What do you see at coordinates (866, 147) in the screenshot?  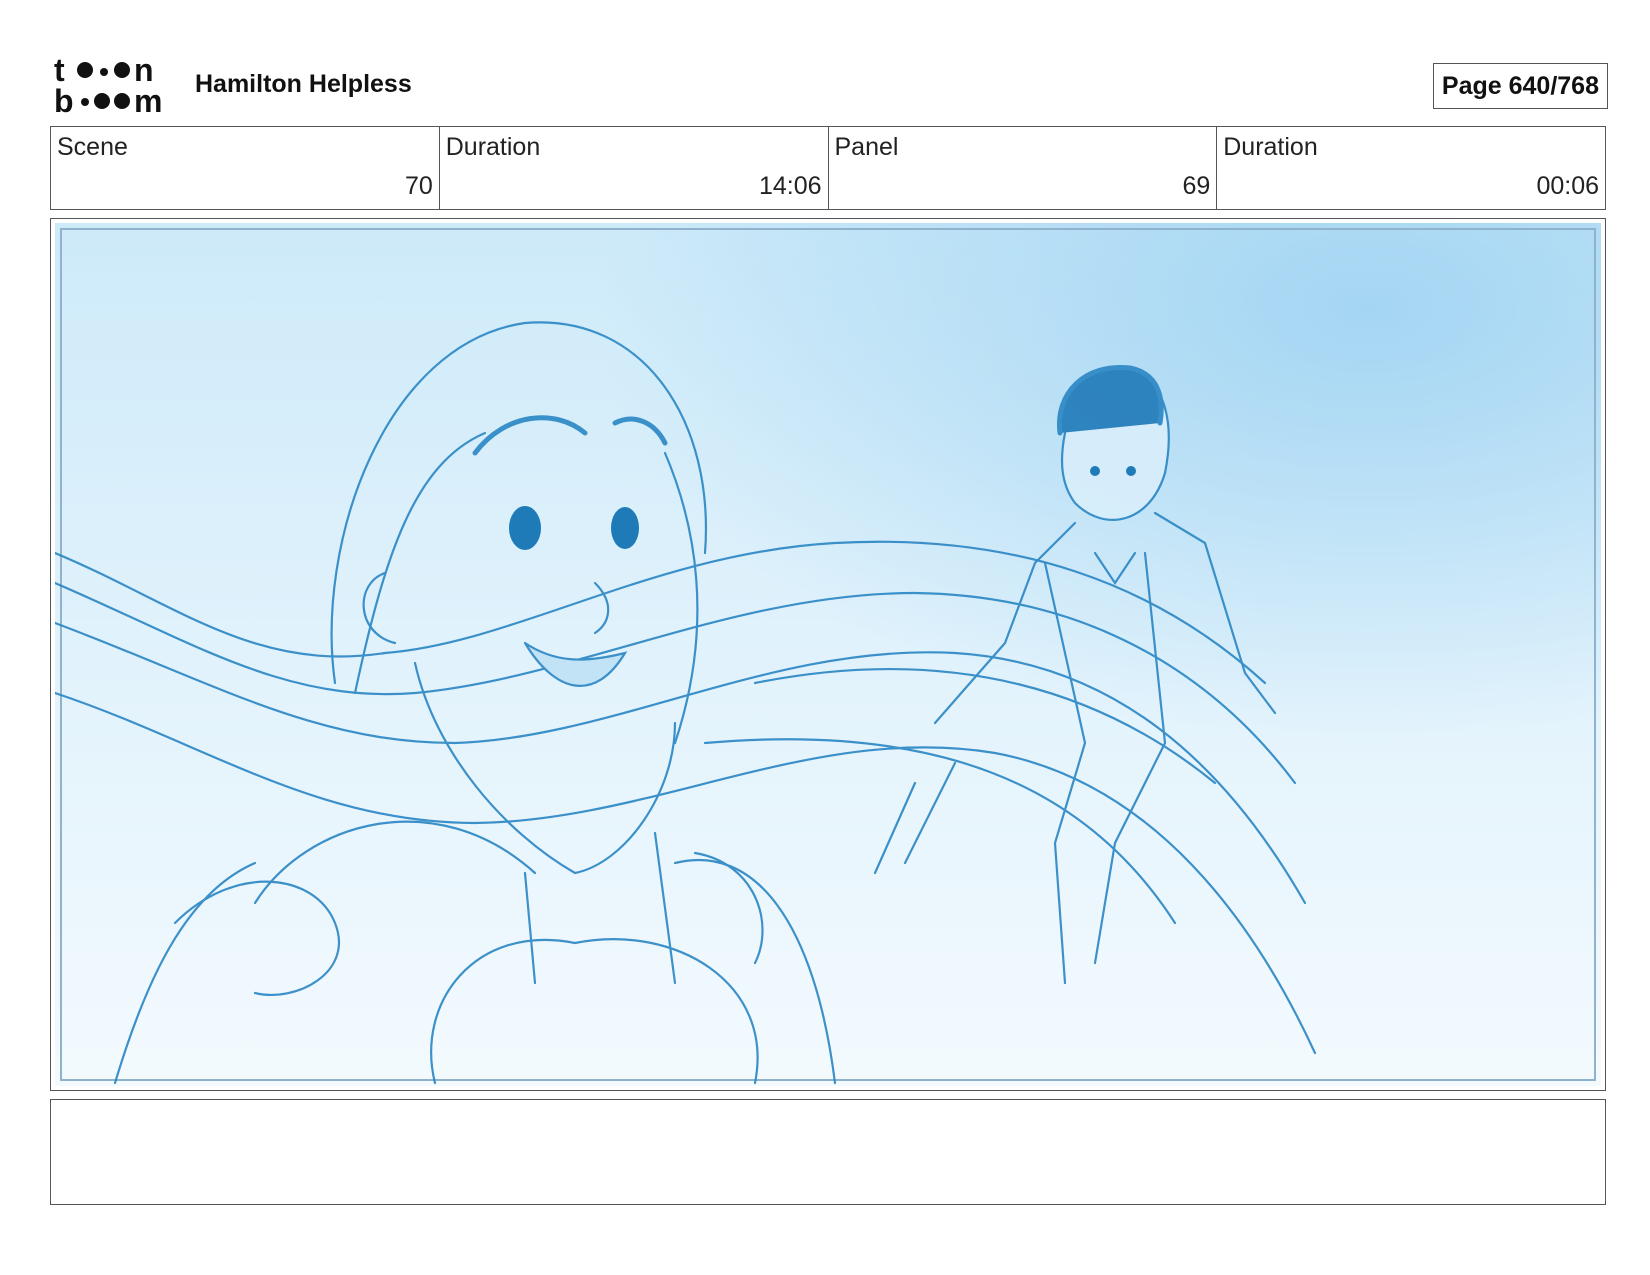 I see `panel-label: Panel` at bounding box center [866, 147].